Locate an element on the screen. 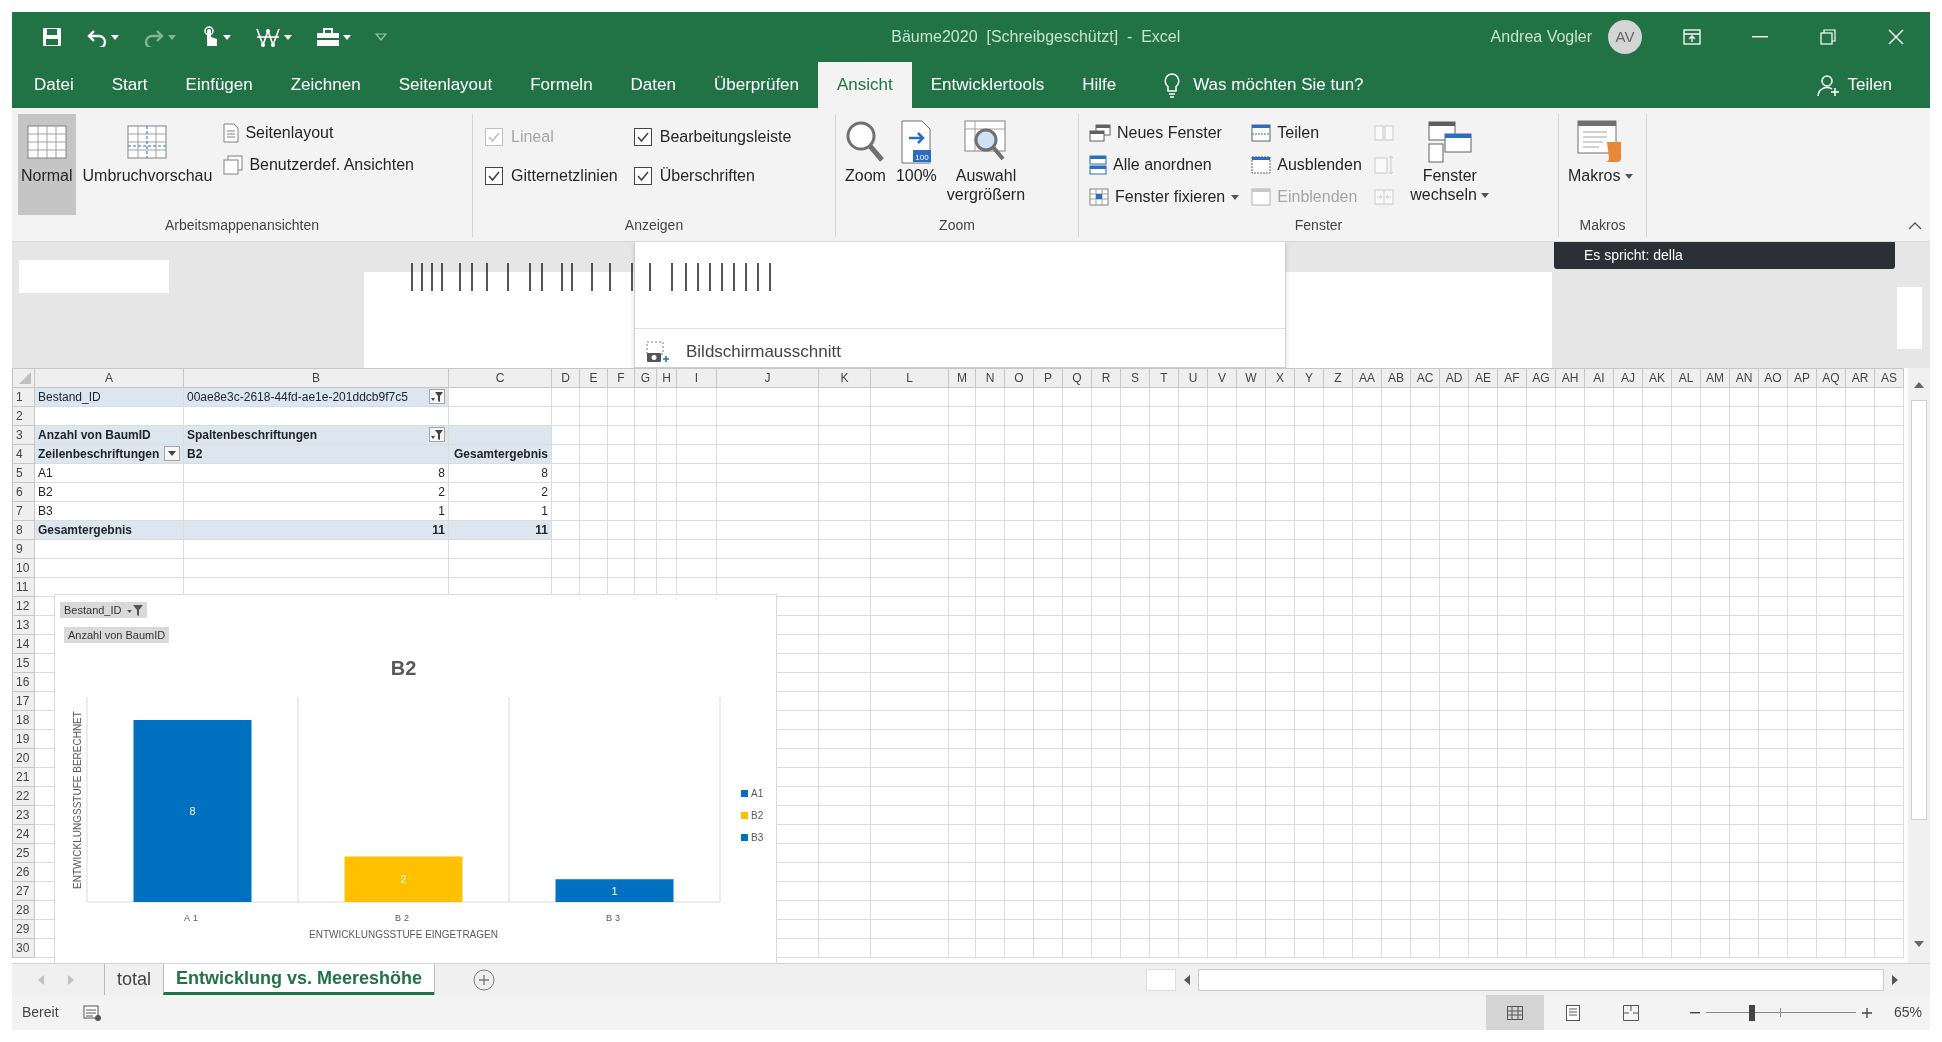 The width and height of the screenshot is (1942, 1042). ribbon-button: Ausblenden is located at coordinates (1306, 165).